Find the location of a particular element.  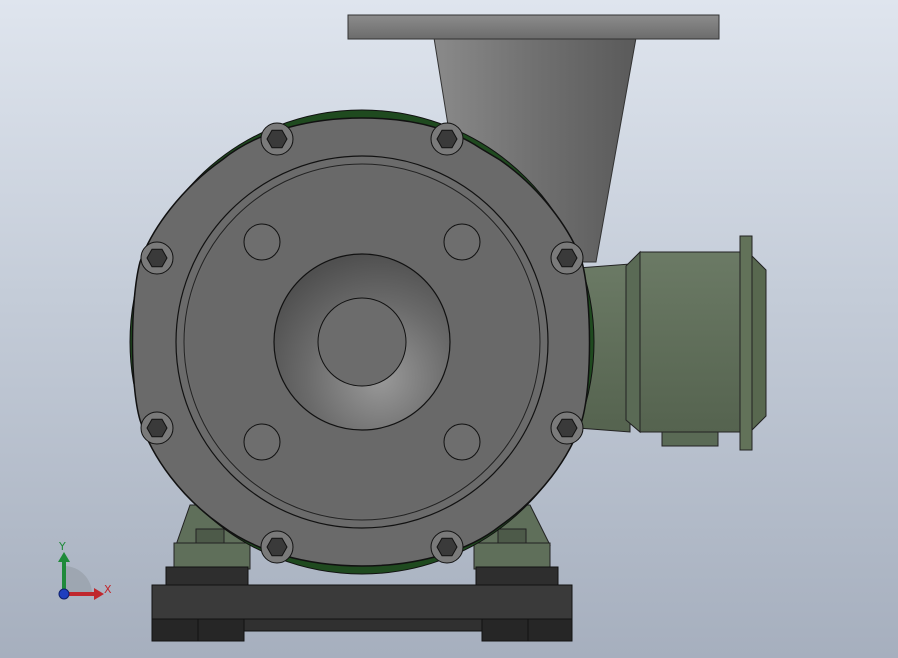

suction-inlet is located at coordinates (362, 342).